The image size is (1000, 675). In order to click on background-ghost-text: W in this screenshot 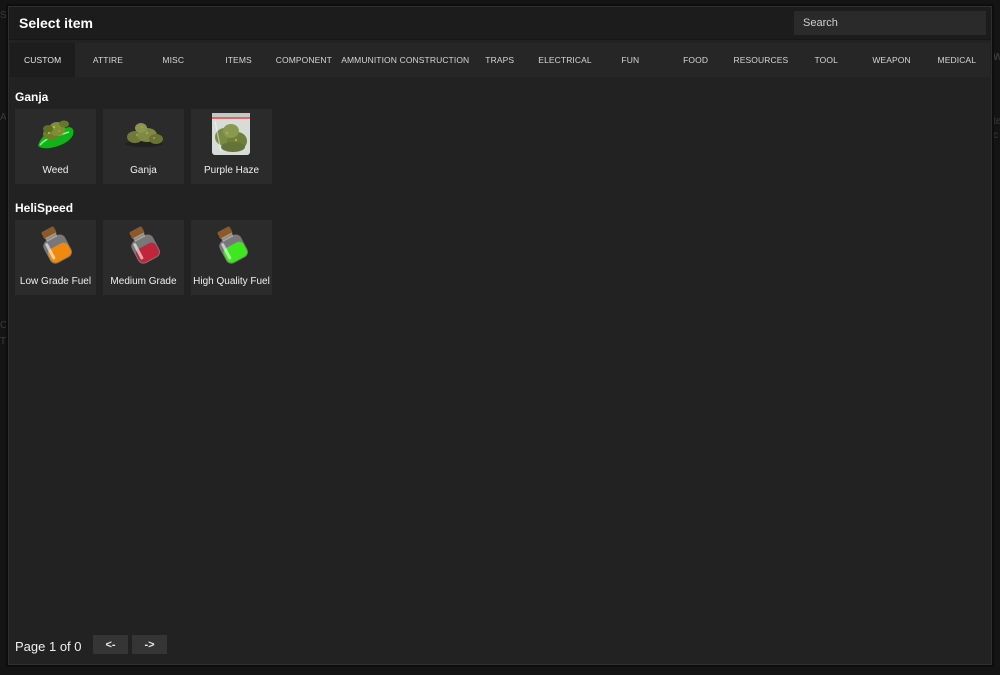, I will do `click(996, 57)`.